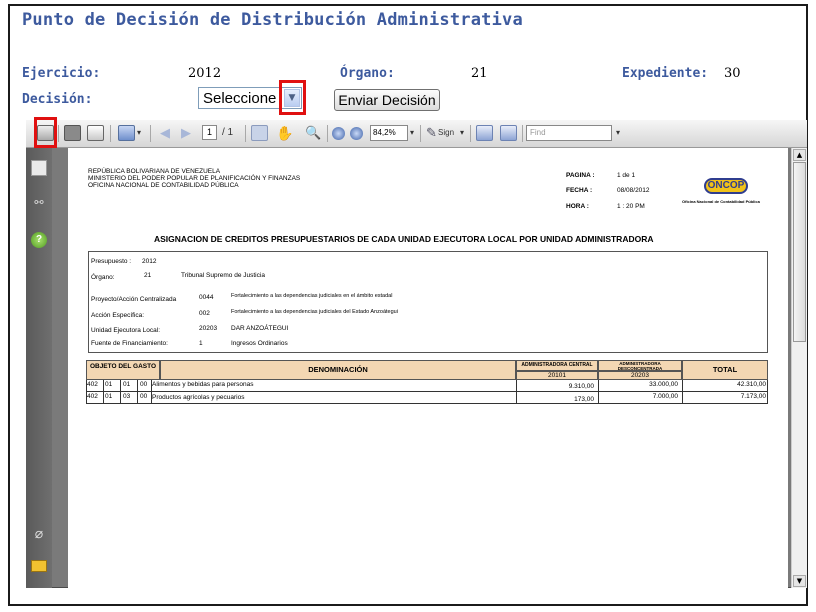  I want to click on help-icon: ?, so click(39, 240).